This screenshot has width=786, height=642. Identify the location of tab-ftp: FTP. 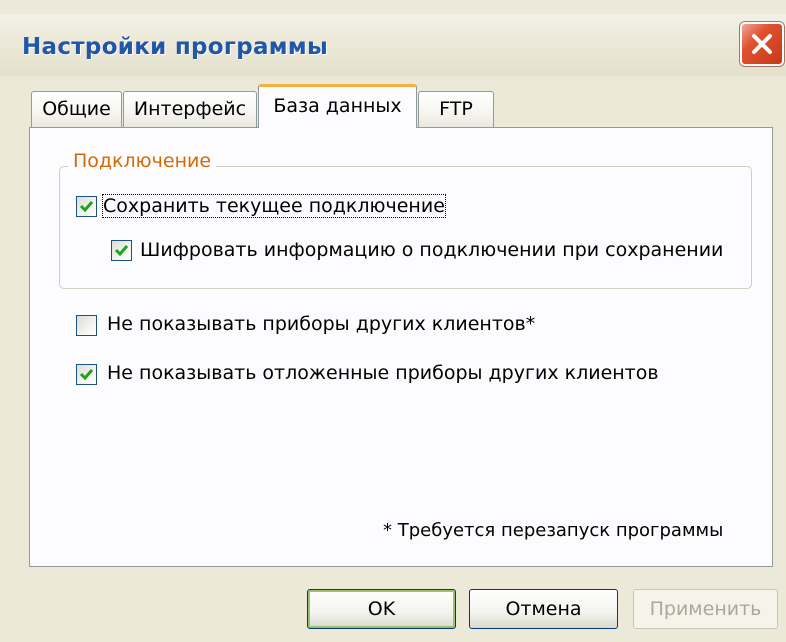
(456, 109).